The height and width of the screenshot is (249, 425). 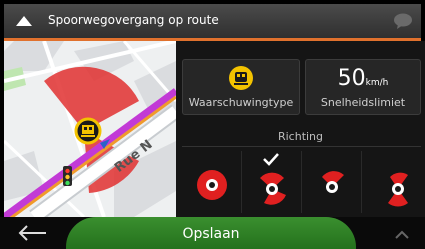 I want to click on title-bar: Spoorwegovergang op route, so click(x=212, y=22).